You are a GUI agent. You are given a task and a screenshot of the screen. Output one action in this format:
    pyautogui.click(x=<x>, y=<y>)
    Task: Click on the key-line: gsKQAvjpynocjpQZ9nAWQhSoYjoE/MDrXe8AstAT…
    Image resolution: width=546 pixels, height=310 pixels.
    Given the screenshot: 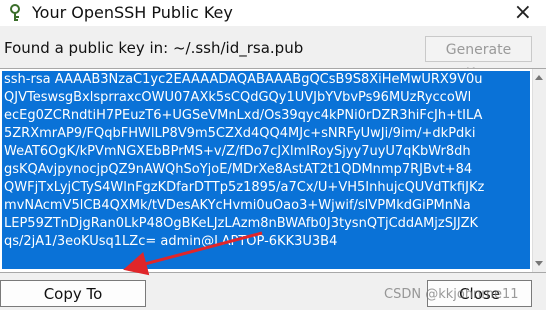 What is the action you would take?
    pyautogui.click(x=238, y=169)
    